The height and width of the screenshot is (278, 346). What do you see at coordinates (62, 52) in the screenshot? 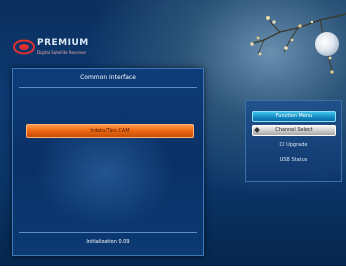
I see `logo-tagline: Digital Satellite Receiver` at bounding box center [62, 52].